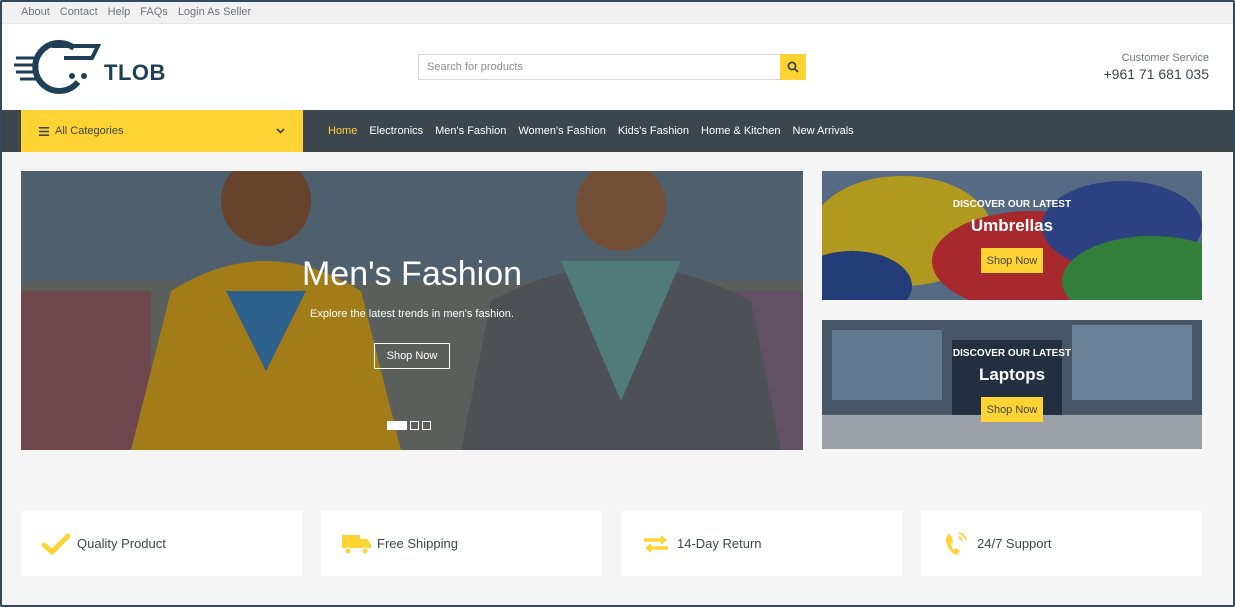 This screenshot has width=1235, height=607. I want to click on promo-title: Laptops, so click(1012, 374).